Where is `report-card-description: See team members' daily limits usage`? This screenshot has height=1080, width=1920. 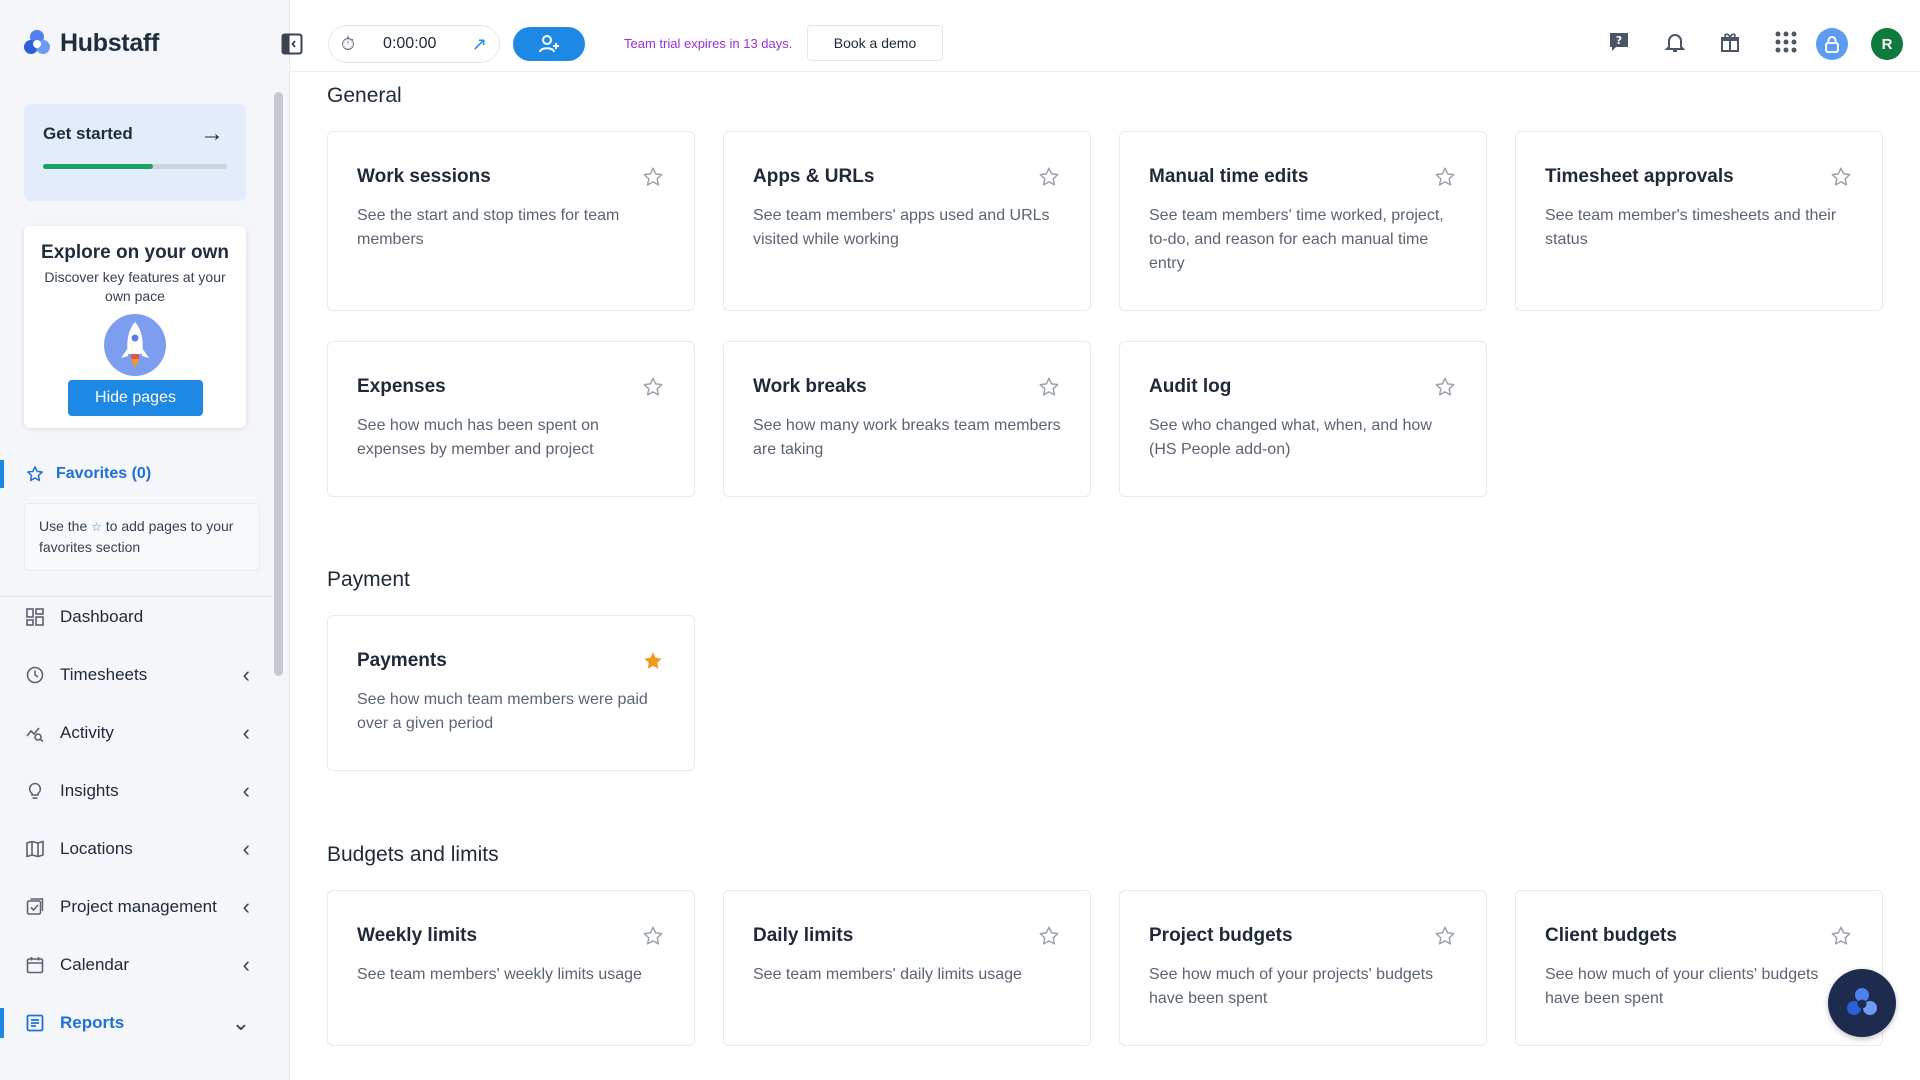
report-card-description: See team members' daily limits usage is located at coordinates (887, 974).